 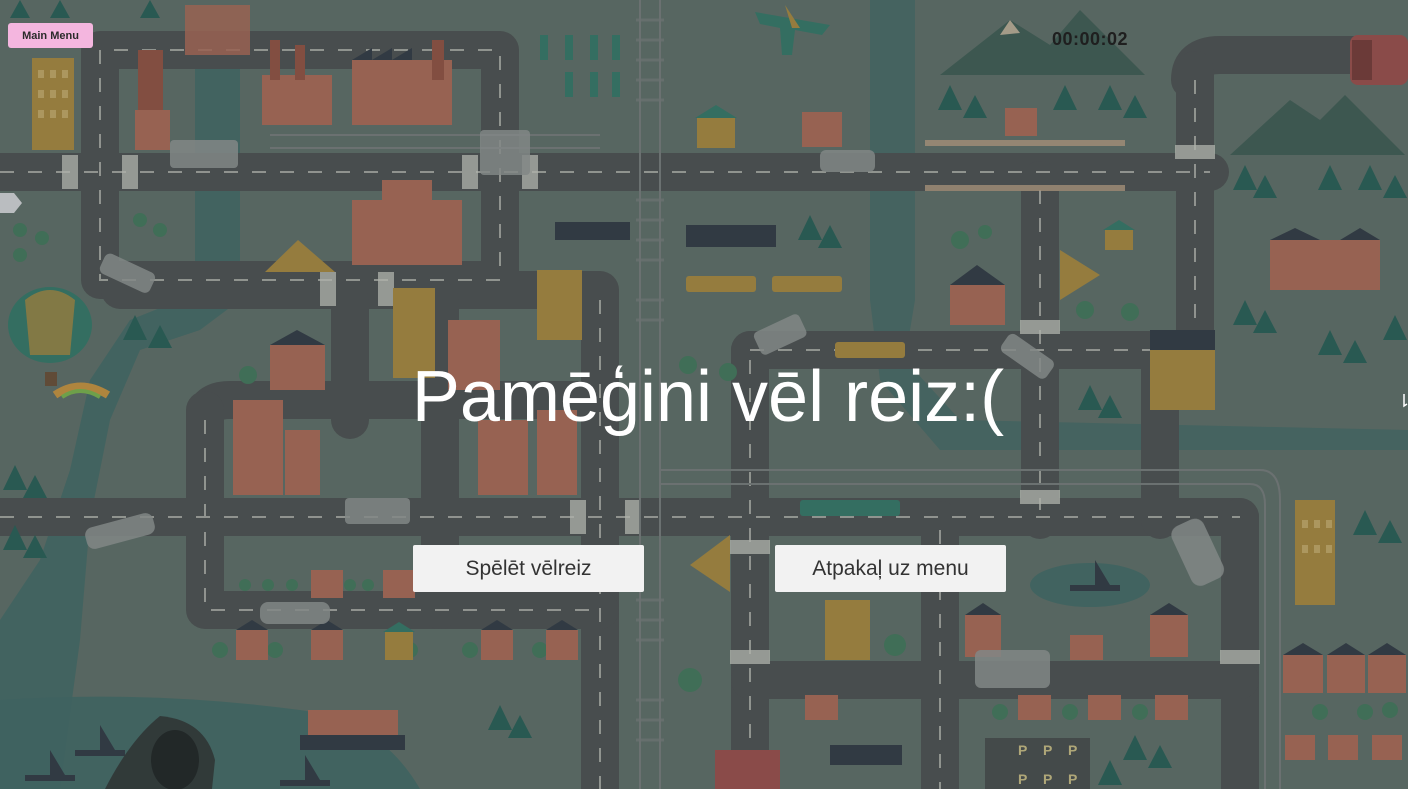 I want to click on try-again-message: Pamēģini vēl reiz:(, so click(x=704, y=397).